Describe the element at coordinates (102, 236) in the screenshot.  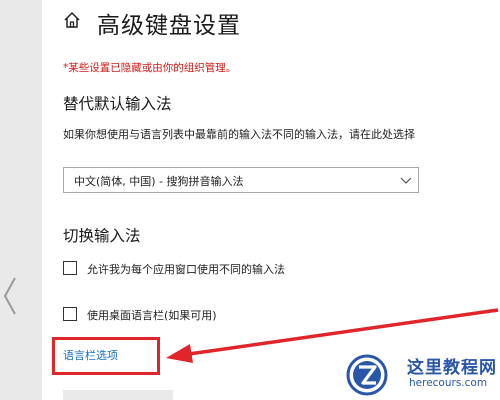
I see `section-title-switch-input: 切换输入法` at that location.